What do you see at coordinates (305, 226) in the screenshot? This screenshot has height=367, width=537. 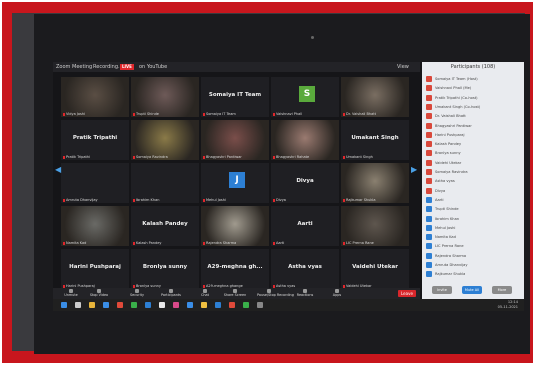 I see `participant-tile: Aarti Aarti` at bounding box center [305, 226].